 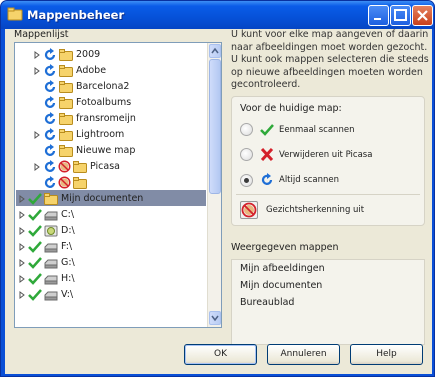 I want to click on face-recognition-label: Gezichtsherkenning uit, so click(x=315, y=210).